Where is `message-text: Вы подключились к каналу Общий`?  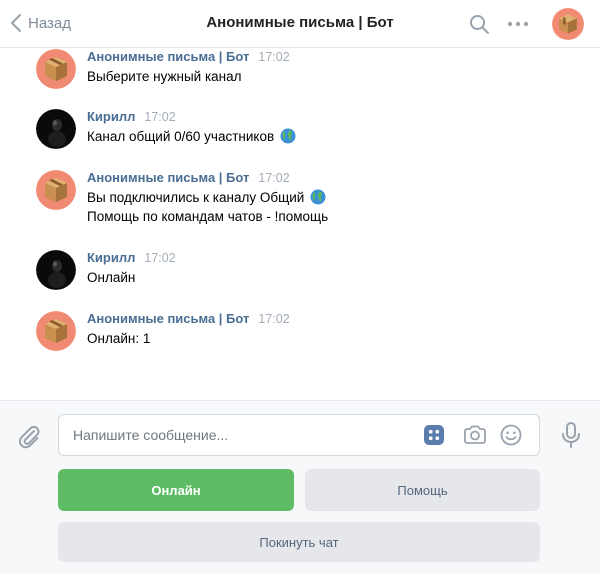 message-text: Вы подключились к каналу Общий is located at coordinates (207, 197).